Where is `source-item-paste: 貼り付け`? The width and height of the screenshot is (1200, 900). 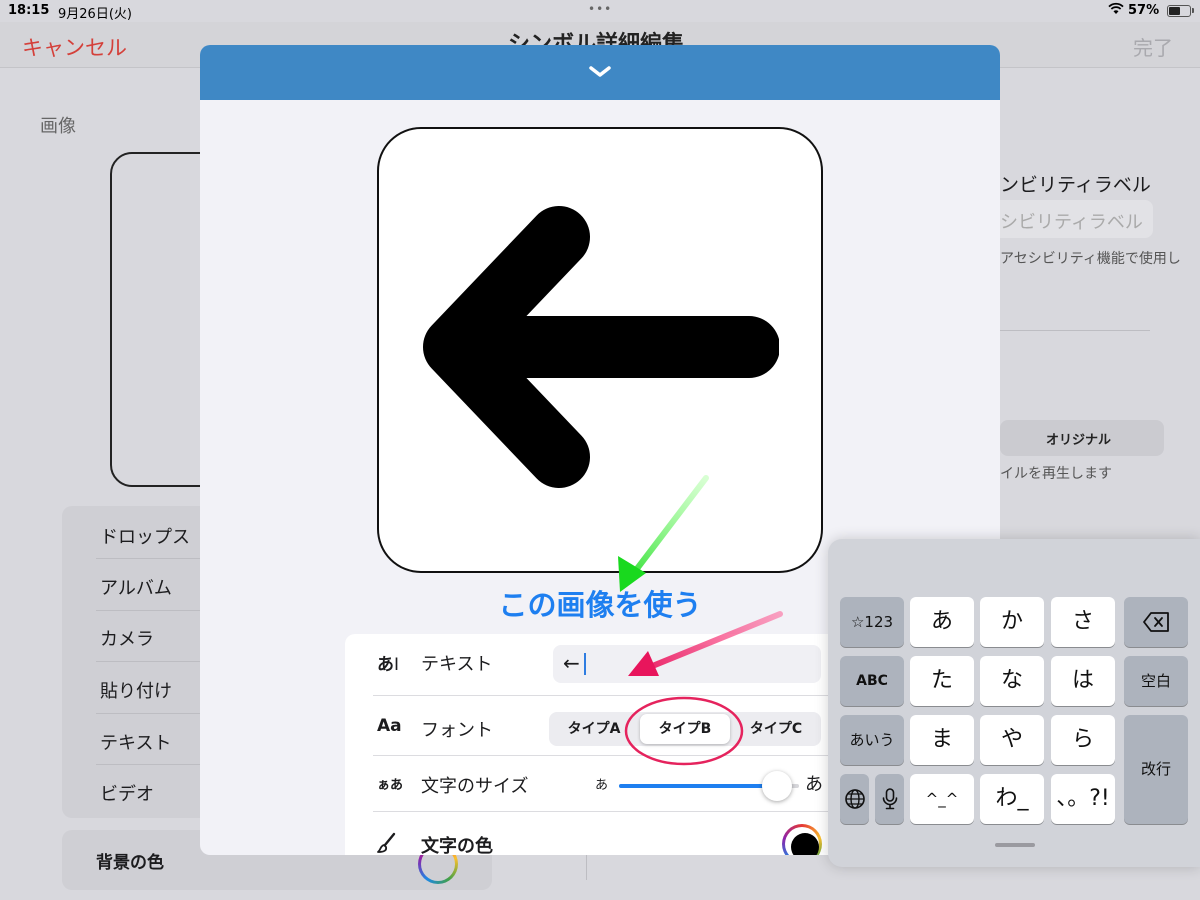
source-item-paste: 貼り付け is located at coordinates (155, 690).